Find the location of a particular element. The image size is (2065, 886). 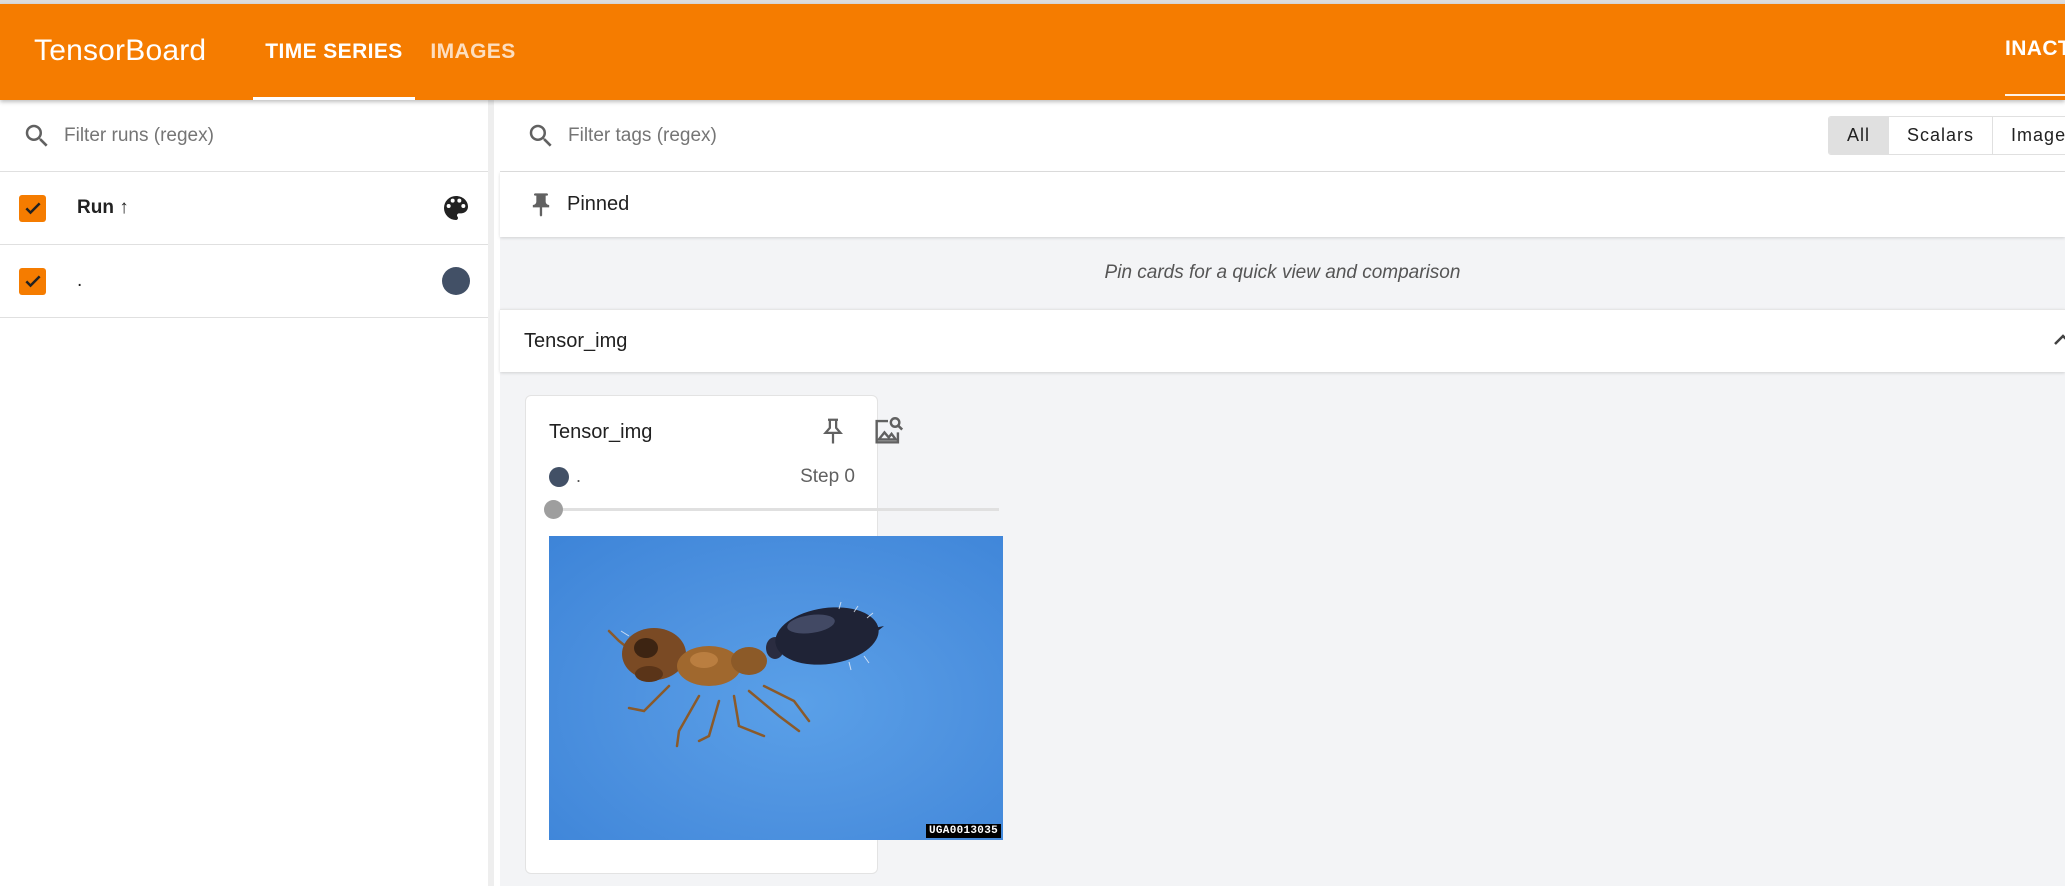

pin-outline-icon is located at coordinates (833, 431).